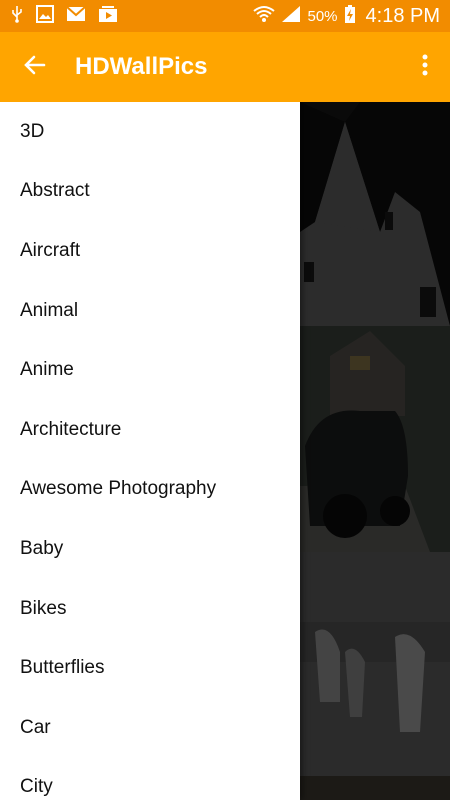  I want to click on overflow-menu-button, so click(425, 67).